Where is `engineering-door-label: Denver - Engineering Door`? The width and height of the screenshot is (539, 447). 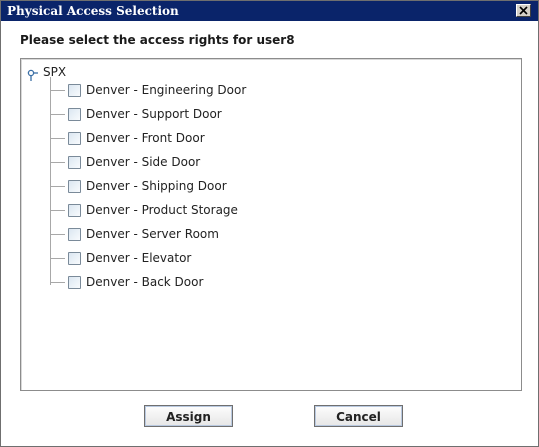 engineering-door-label: Denver - Engineering Door is located at coordinates (166, 90).